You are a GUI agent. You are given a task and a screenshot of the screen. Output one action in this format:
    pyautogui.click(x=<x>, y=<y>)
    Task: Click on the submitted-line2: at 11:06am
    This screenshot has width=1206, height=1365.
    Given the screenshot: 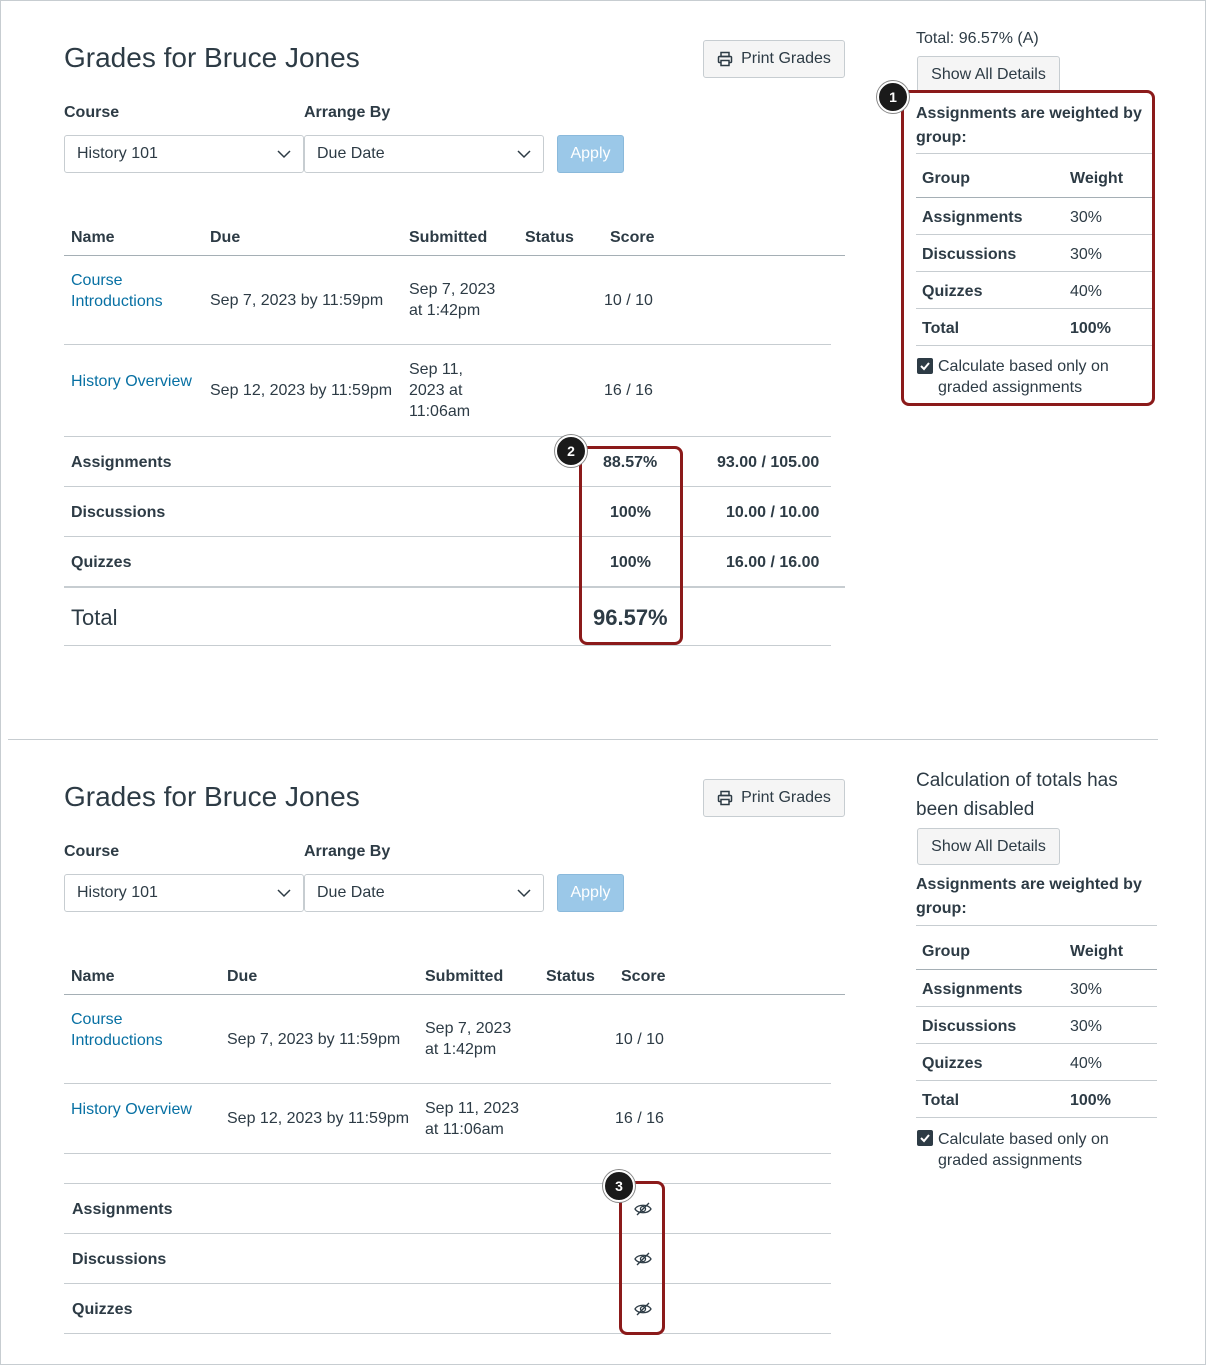 What is the action you would take?
    pyautogui.click(x=464, y=1129)
    